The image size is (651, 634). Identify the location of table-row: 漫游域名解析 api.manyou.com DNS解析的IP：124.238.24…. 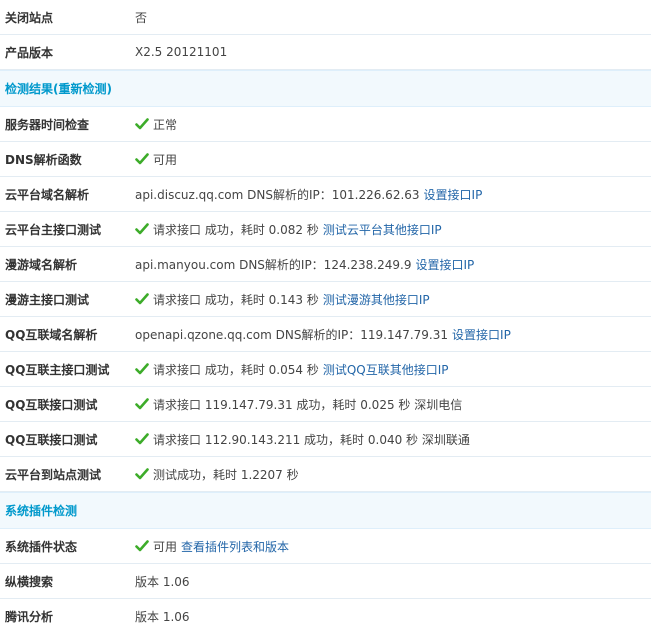
(325, 264).